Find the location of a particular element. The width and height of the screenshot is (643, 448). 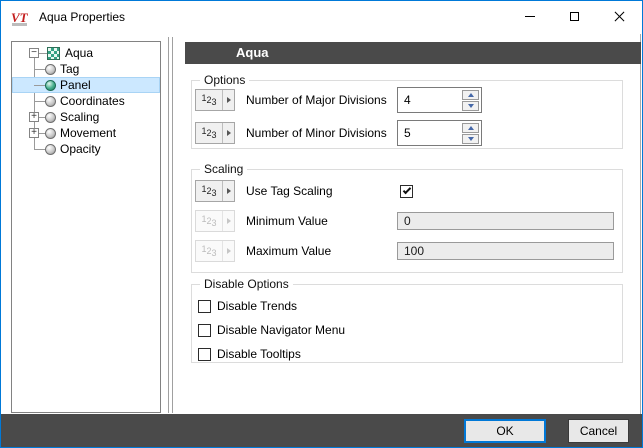

tree-node-label: Panel is located at coordinates (75, 85).